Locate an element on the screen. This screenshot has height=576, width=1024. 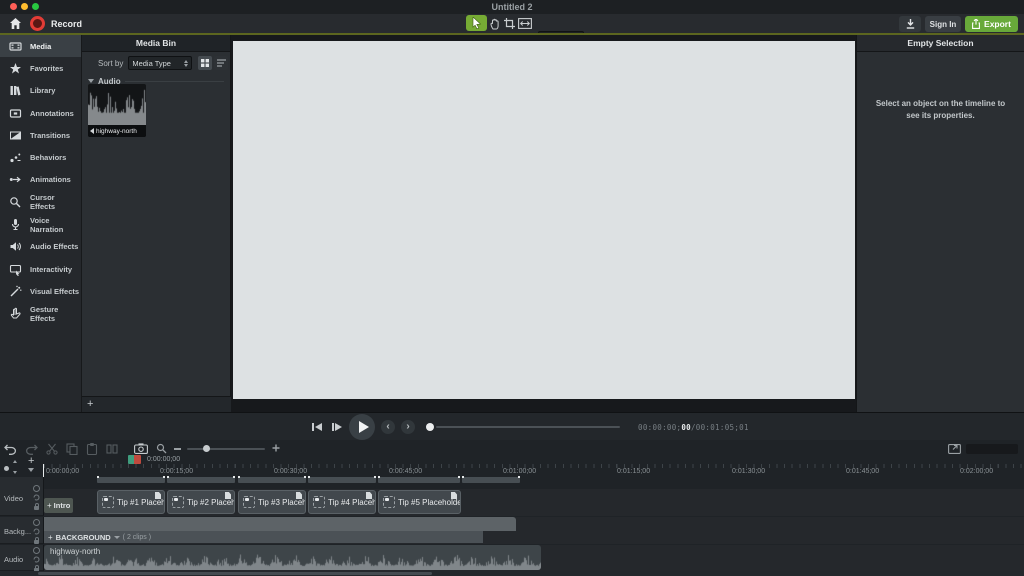
playhead-out-handle is located at coordinates (137, 459).